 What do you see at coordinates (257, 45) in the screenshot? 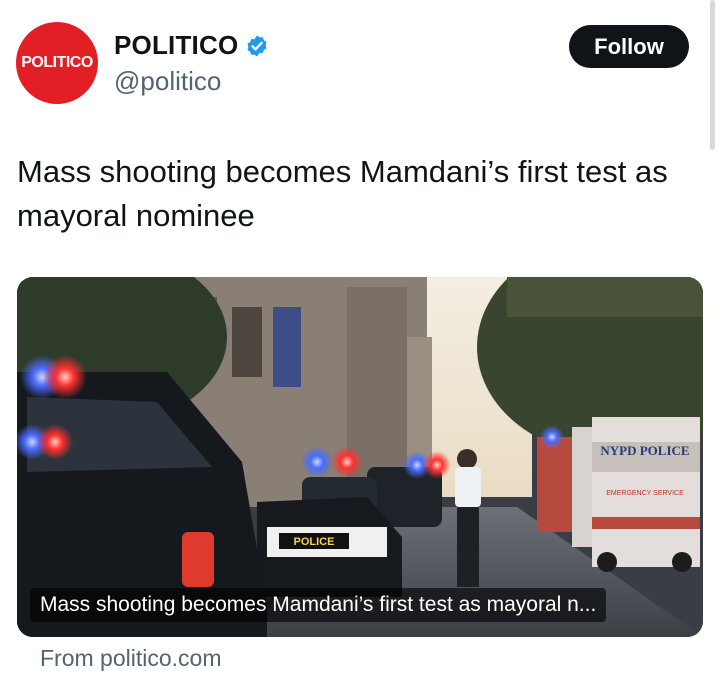
I see `verified-badge-icon` at bounding box center [257, 45].